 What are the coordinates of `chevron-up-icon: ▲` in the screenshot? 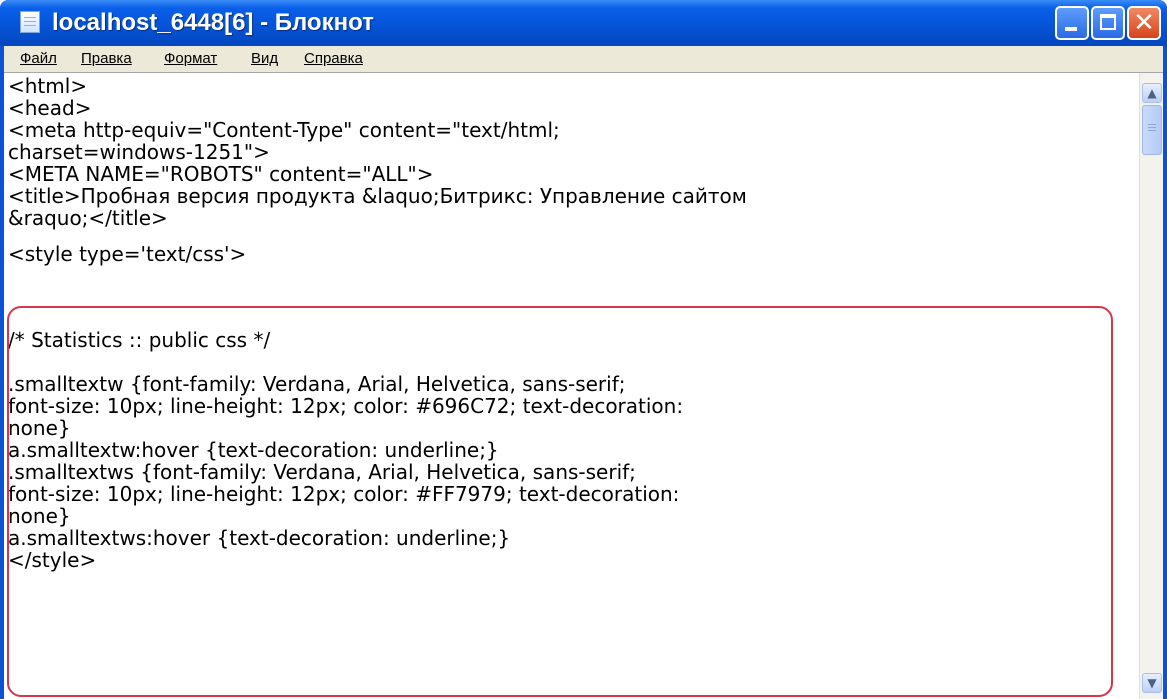 It's located at (1152, 93).